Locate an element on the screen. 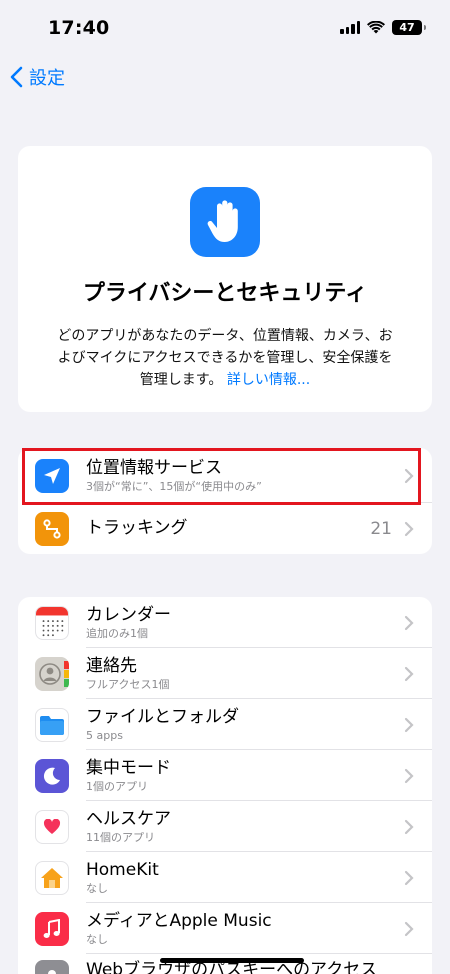 Image resolution: width=450 pixels, height=974 pixels. row-subtitle: 5 apps is located at coordinates (104, 735).